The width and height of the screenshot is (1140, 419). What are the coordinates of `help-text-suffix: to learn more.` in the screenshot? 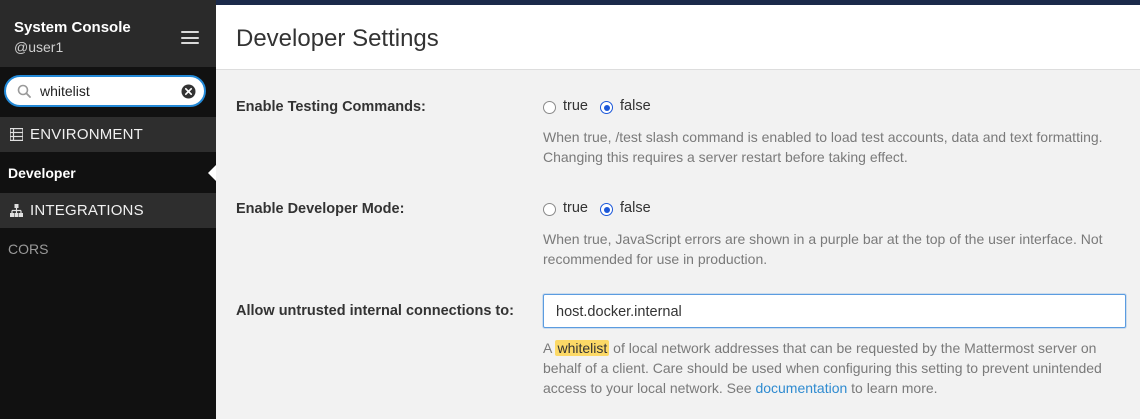 It's located at (892, 388).